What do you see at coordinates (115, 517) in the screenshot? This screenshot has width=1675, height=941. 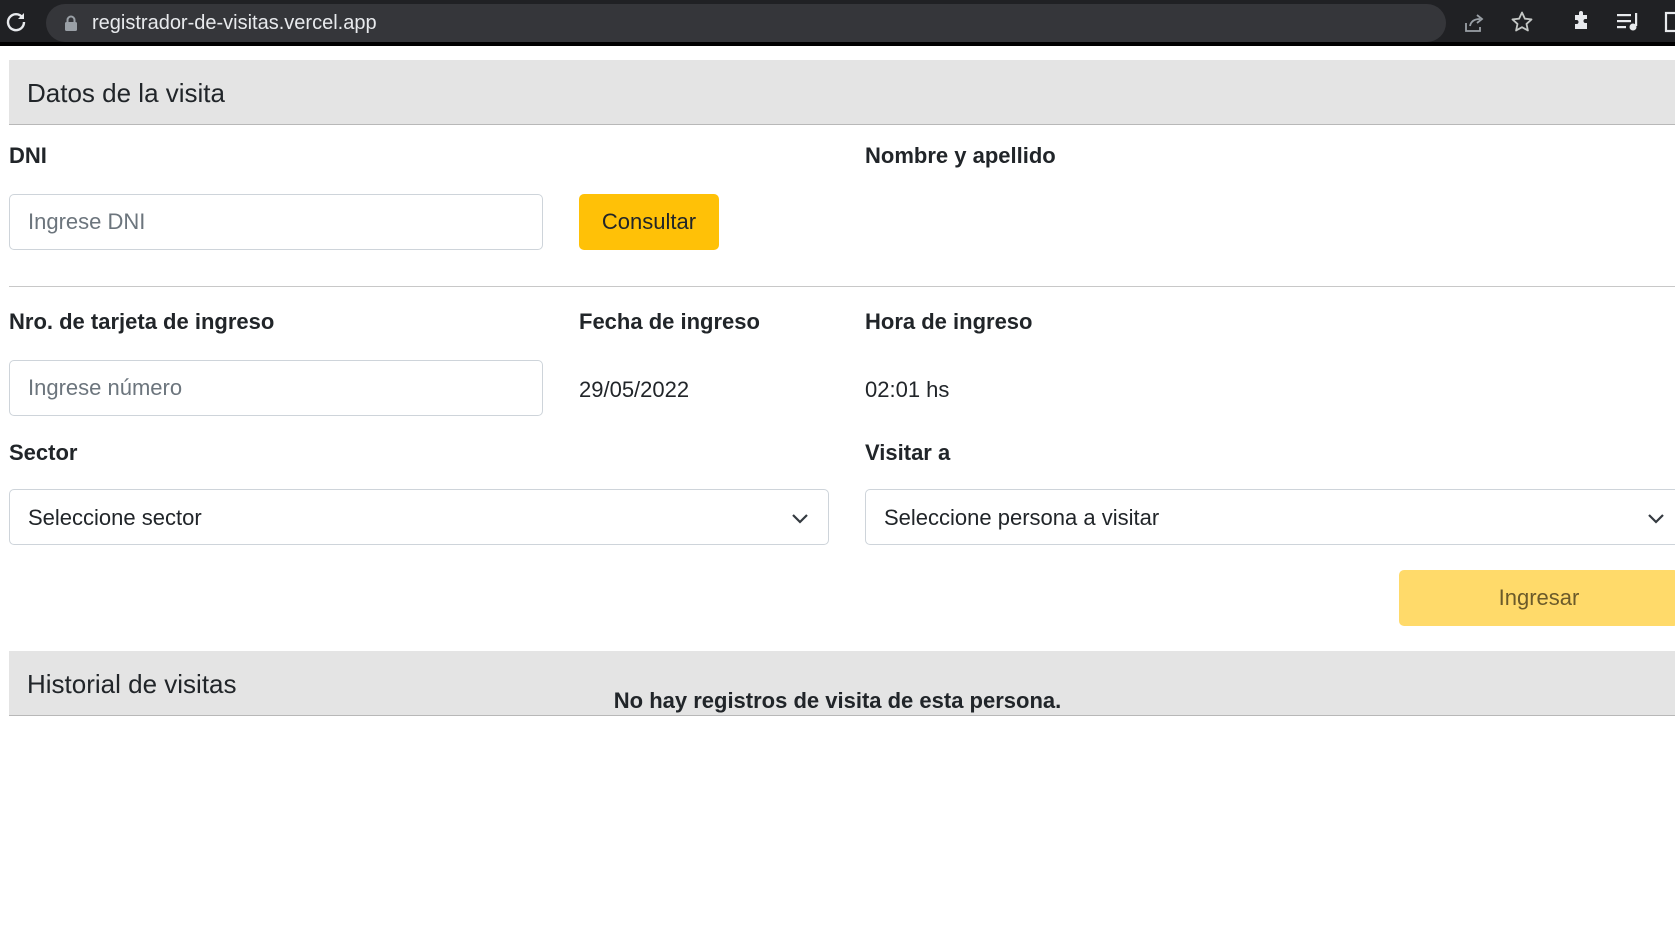 I see `sector-select-value: Seleccione sector` at bounding box center [115, 517].